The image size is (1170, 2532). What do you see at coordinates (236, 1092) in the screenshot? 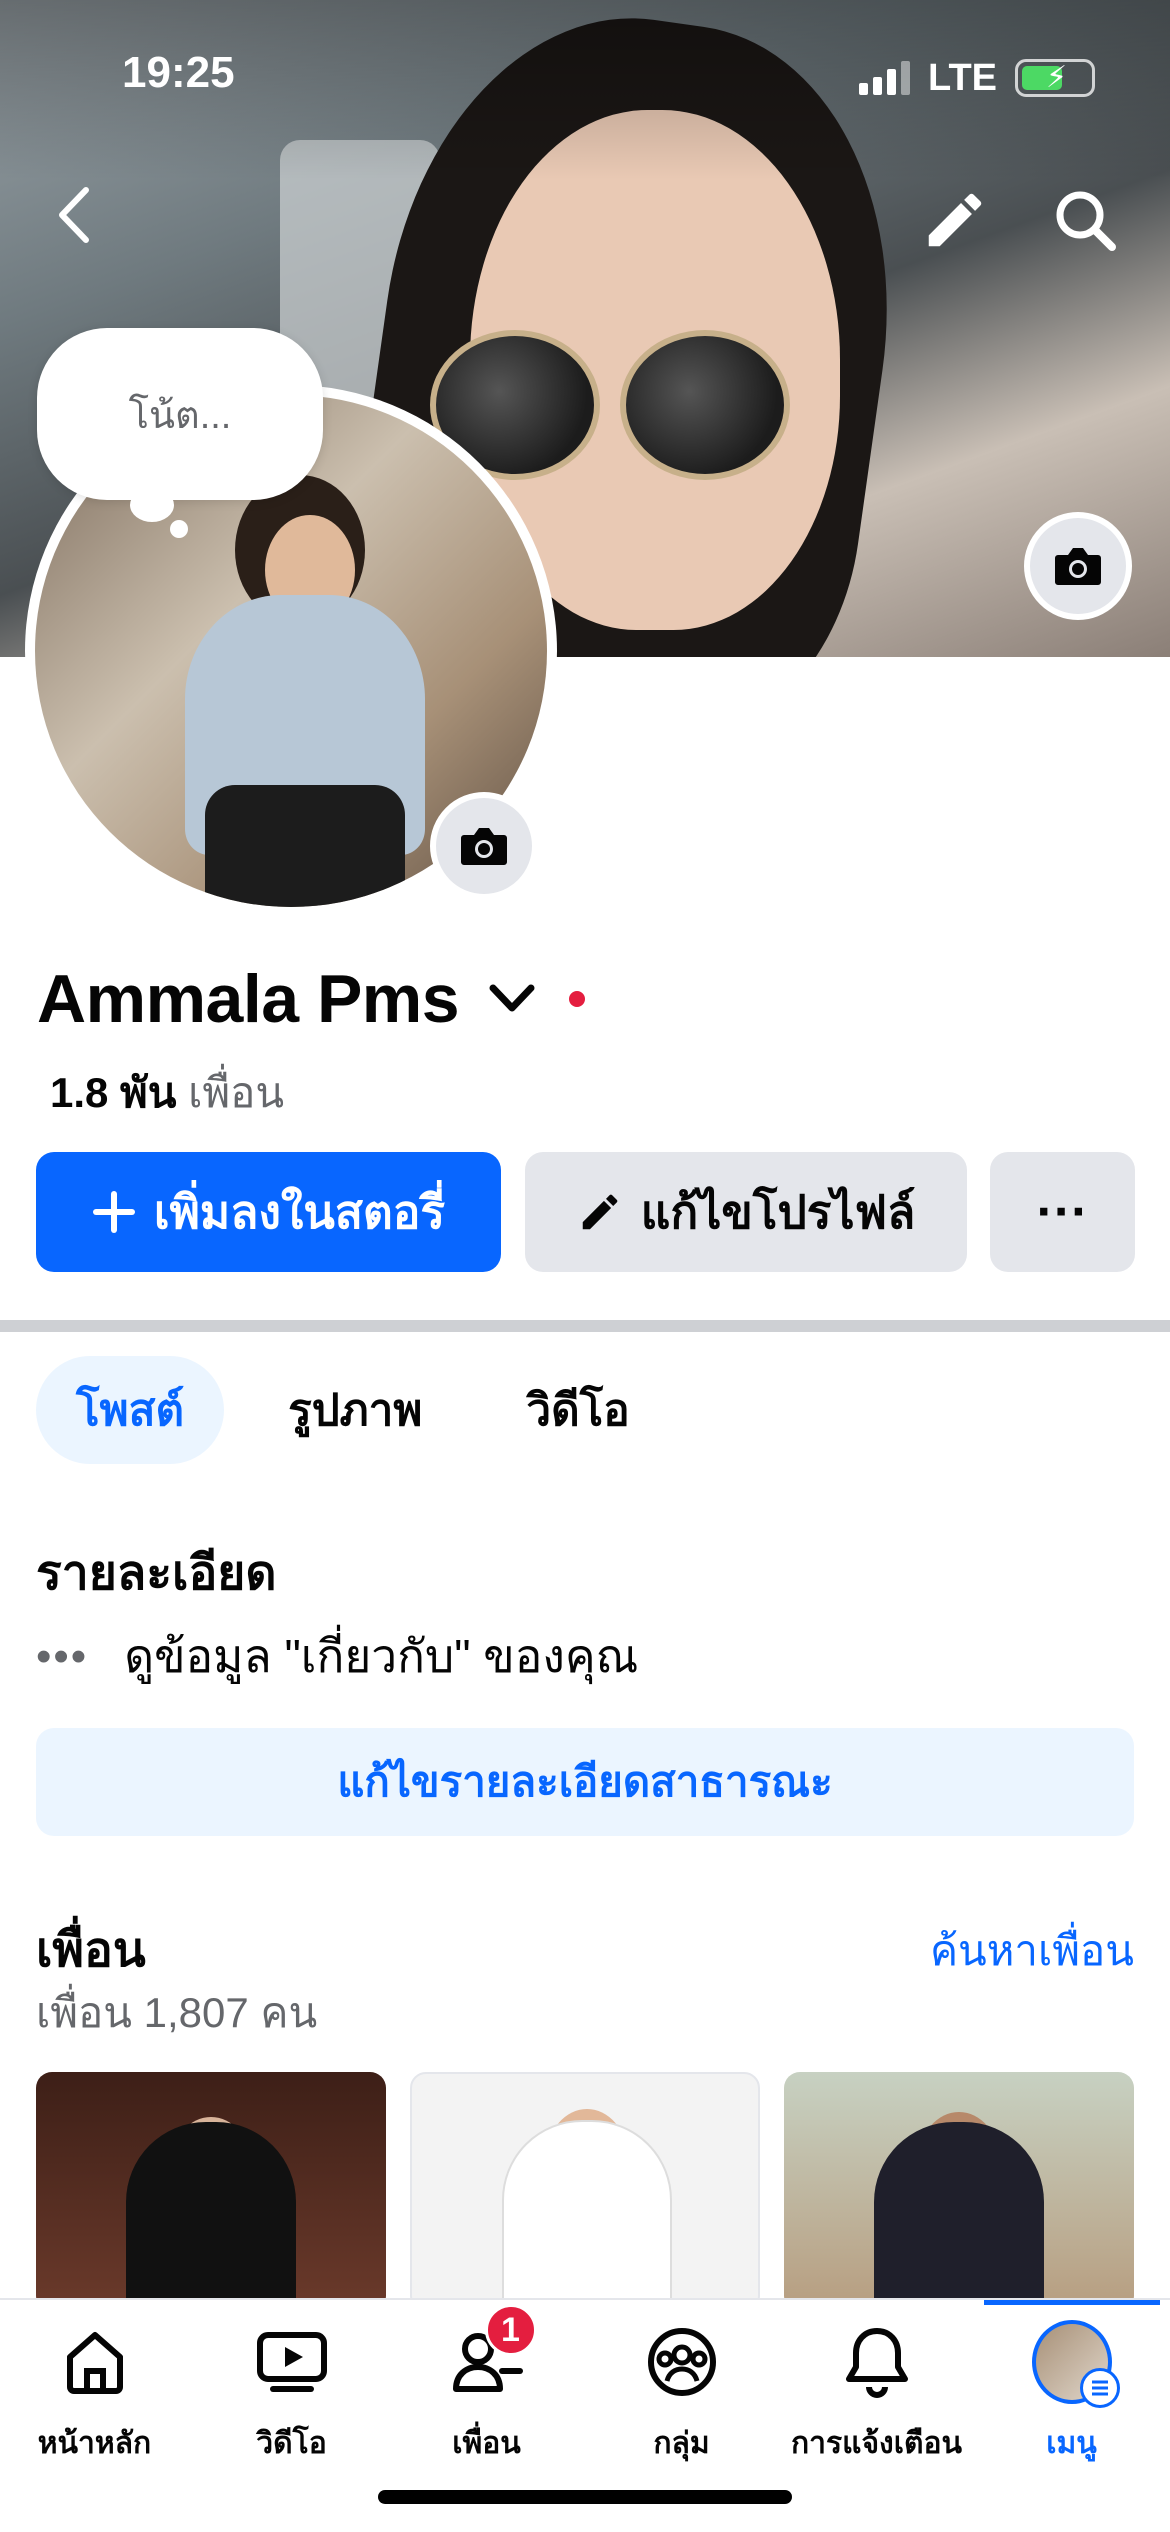
I see `friends-word: เพื่อน` at bounding box center [236, 1092].